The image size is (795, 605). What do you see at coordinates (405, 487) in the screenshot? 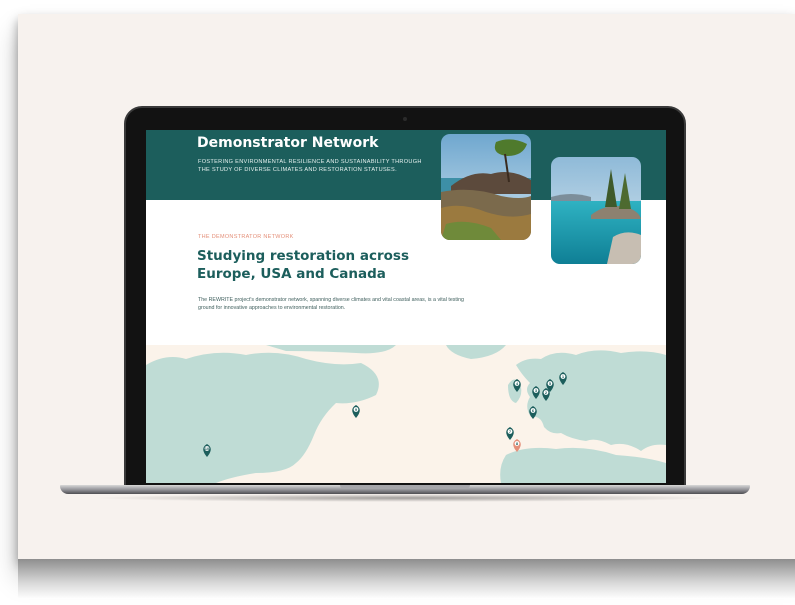
I see `laptop-notch` at bounding box center [405, 487].